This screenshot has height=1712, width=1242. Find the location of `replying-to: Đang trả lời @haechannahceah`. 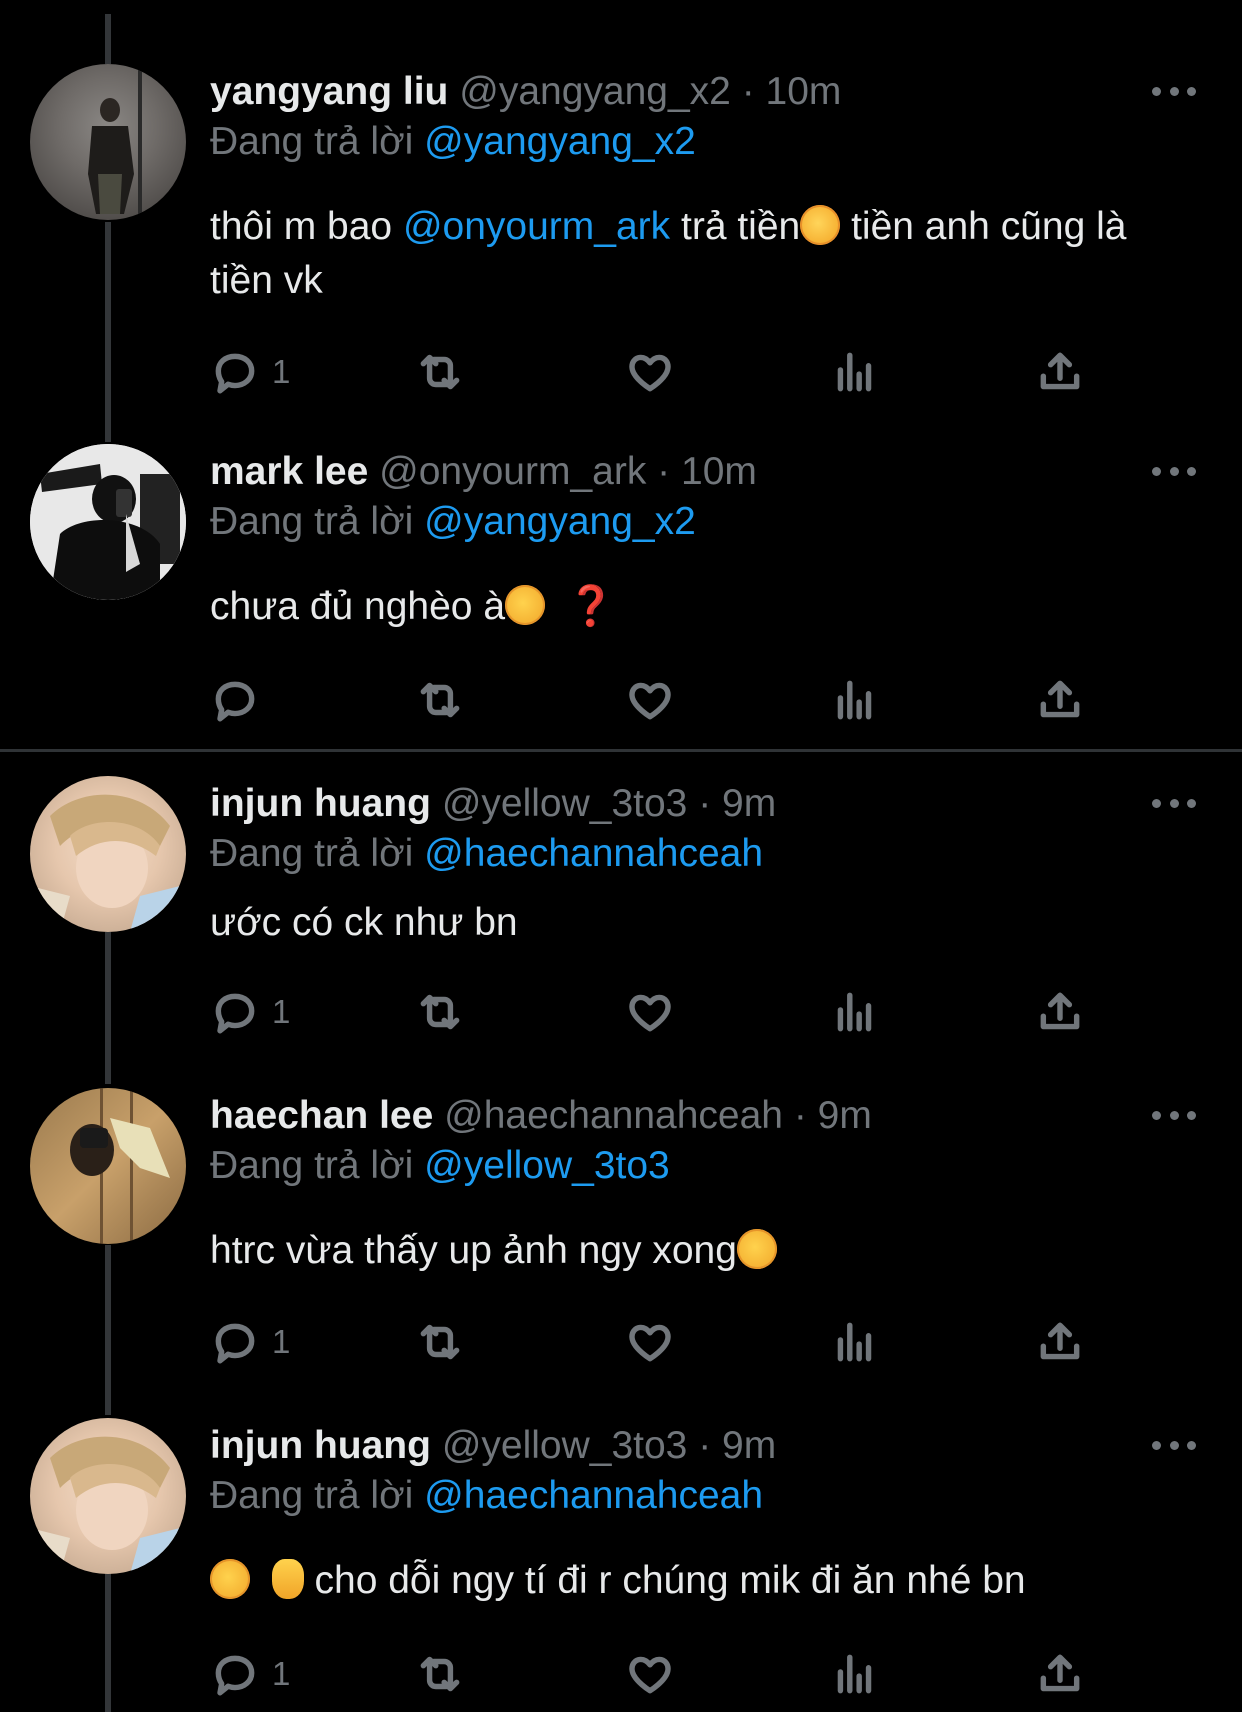

replying-to: Đang trả lời @haechannahceah is located at coordinates (486, 1496).